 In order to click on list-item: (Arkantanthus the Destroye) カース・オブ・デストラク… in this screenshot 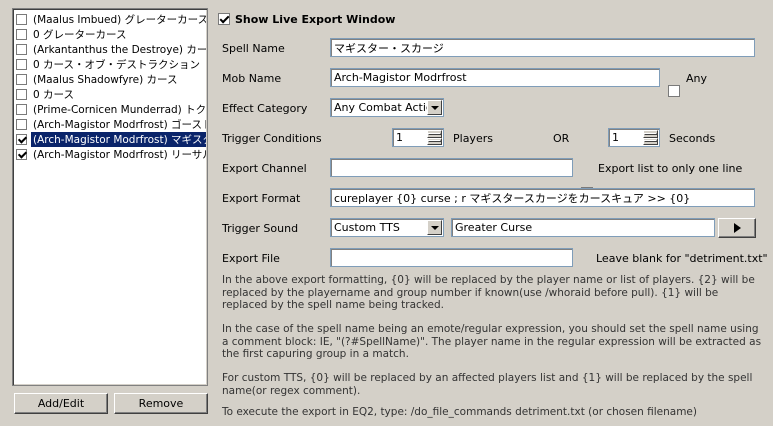, I will do `click(111, 49)`.